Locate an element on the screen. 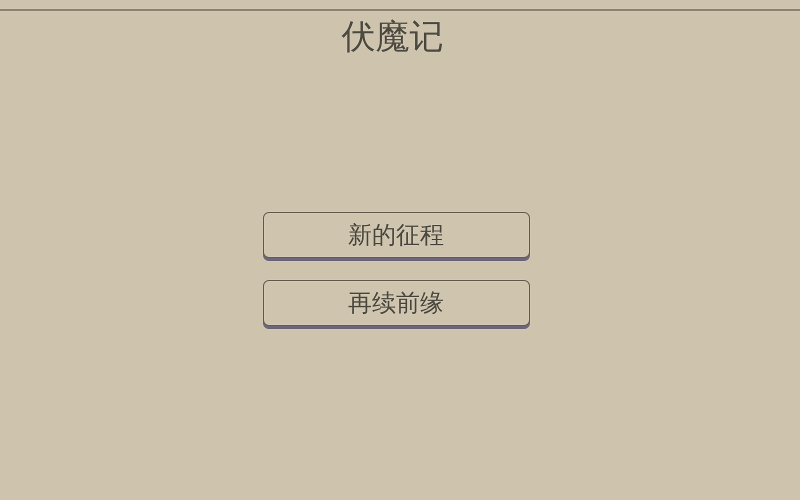  menu-button: 再续前缘 is located at coordinates (396, 303).